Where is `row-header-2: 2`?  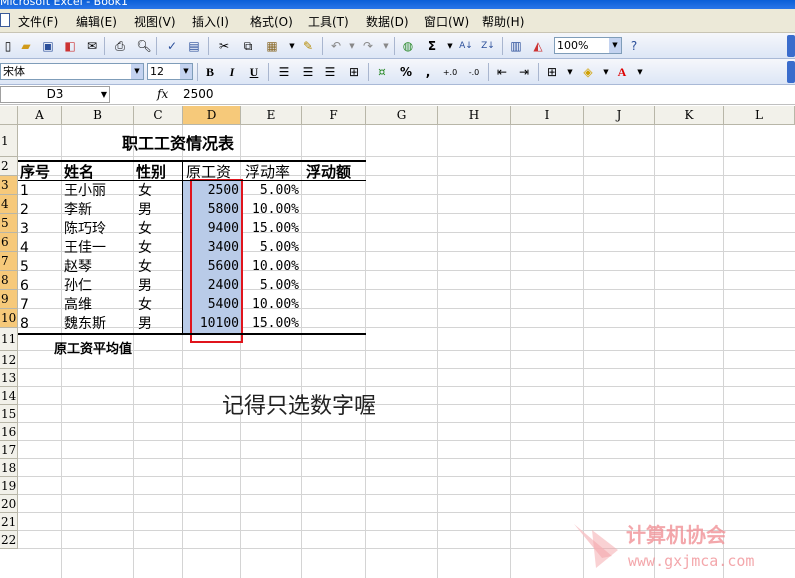 row-header-2: 2 is located at coordinates (9, 166).